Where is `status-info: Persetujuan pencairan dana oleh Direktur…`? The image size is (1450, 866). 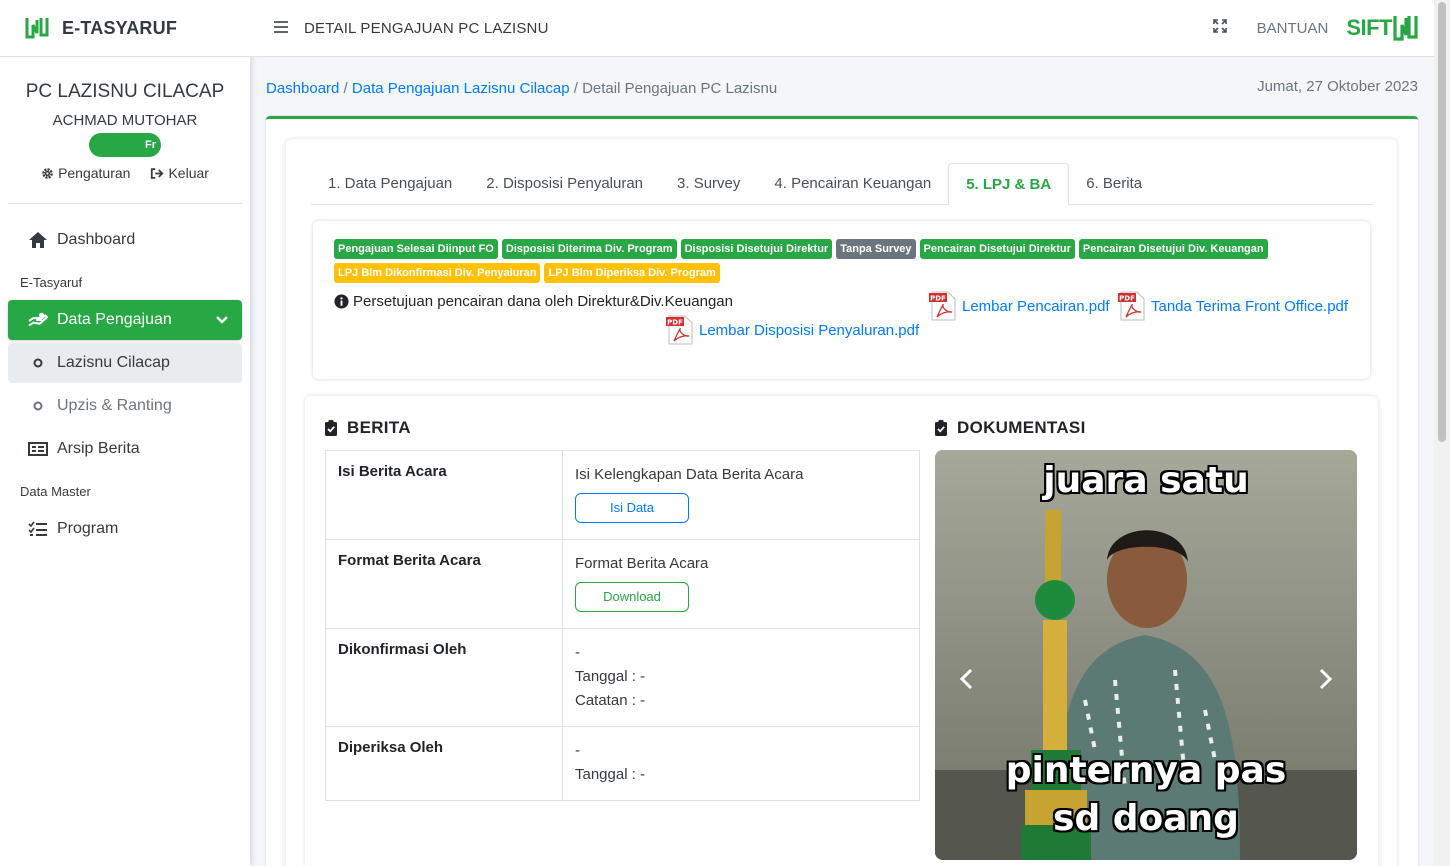
status-info: Persetujuan pencairan dana oleh Direktur… is located at coordinates (533, 301).